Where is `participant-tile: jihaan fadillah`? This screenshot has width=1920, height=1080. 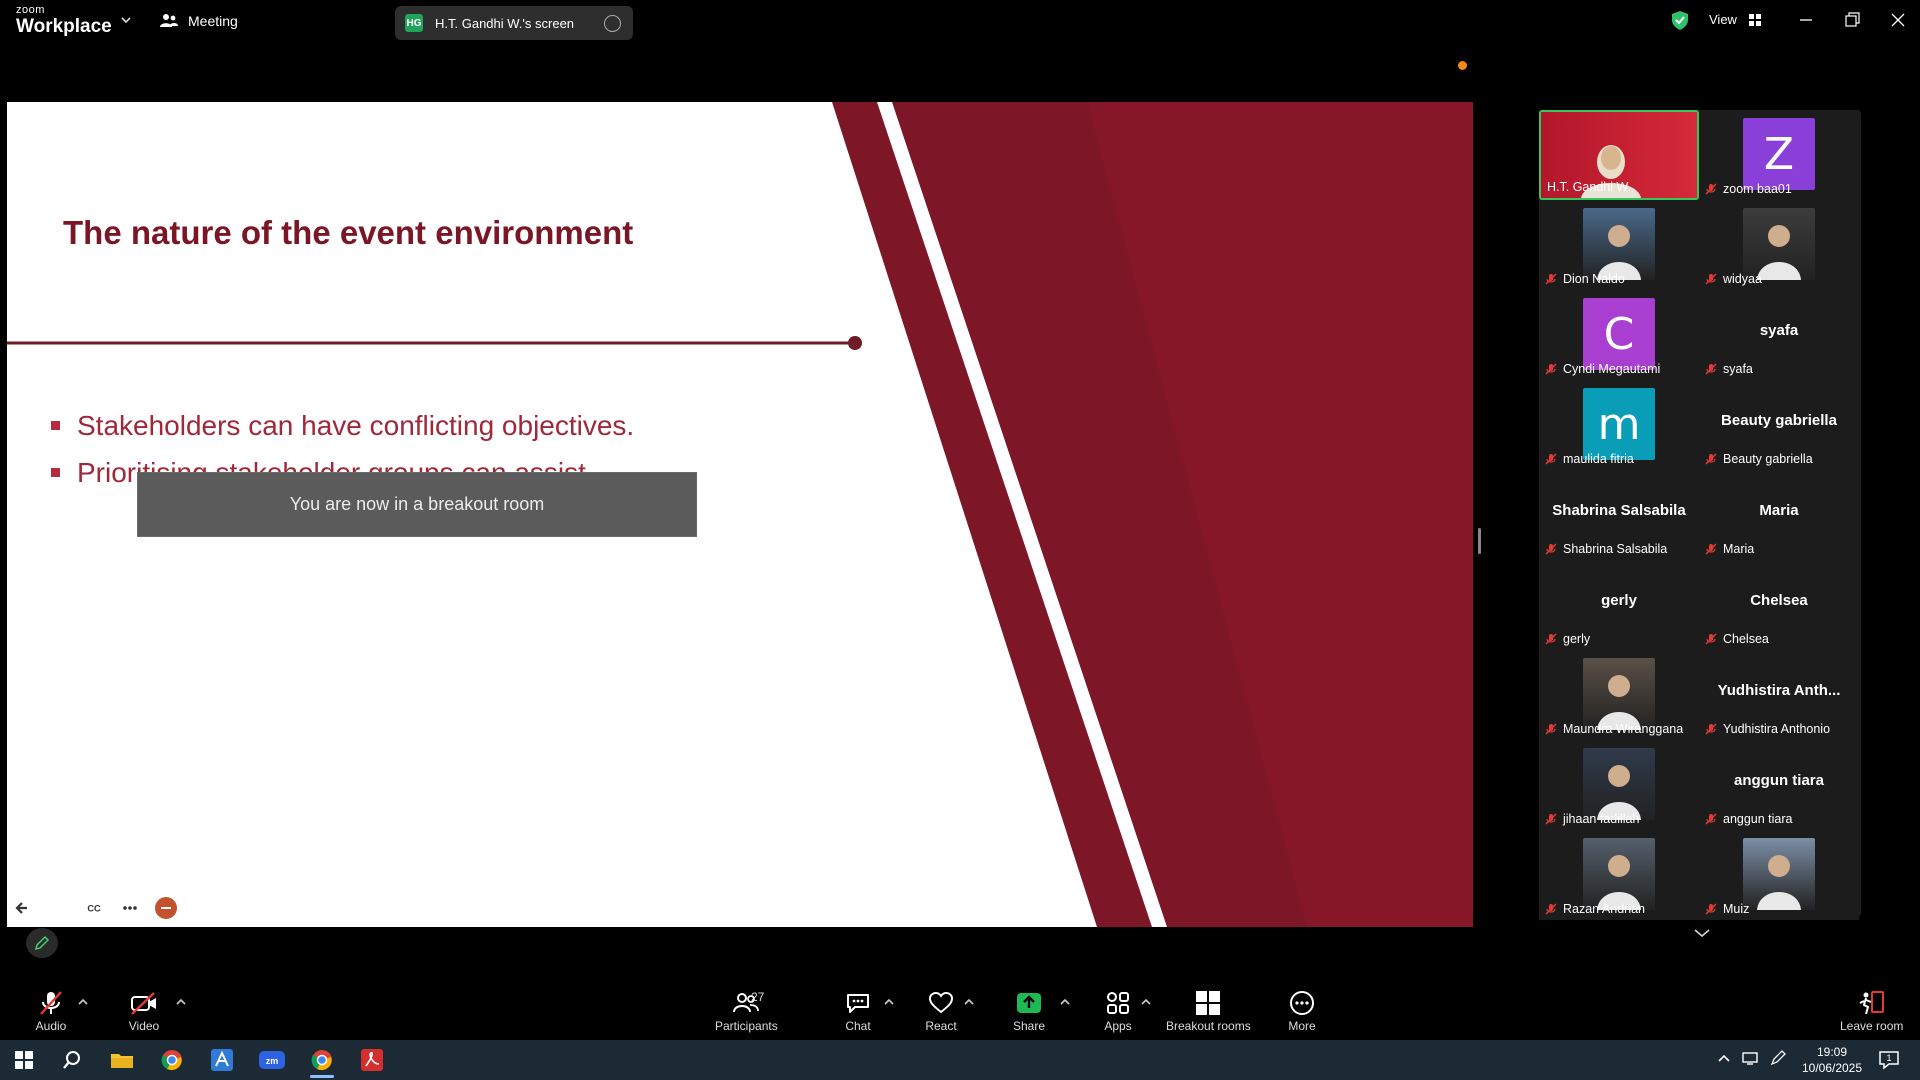
participant-tile: jihaan fadillah is located at coordinates (1619, 785).